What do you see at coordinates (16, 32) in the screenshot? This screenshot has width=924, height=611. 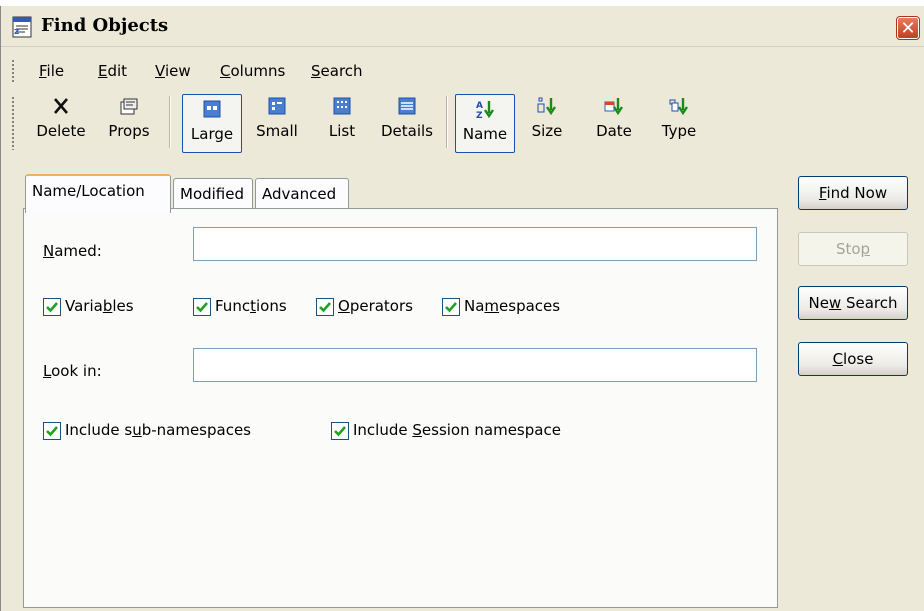 I see `svg-text: z` at bounding box center [16, 32].